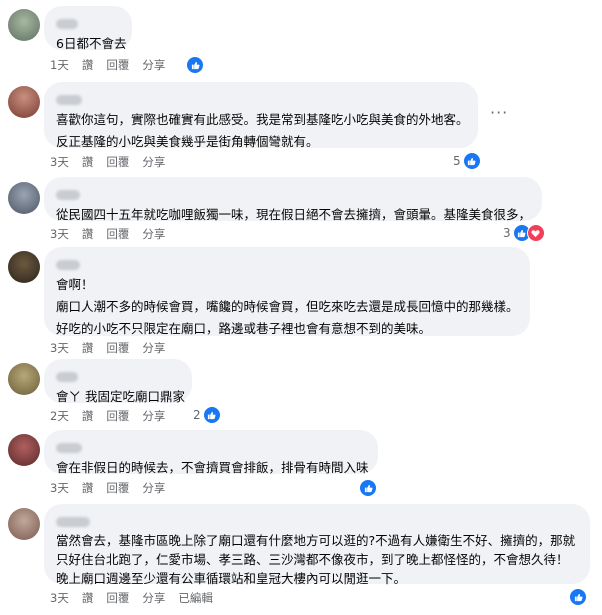 This screenshot has width=602, height=615. Describe the element at coordinates (187, 141) in the screenshot. I see `comment-text: 反正基隆的小吃與美食幾乎是街角轉個彎就有。` at that location.